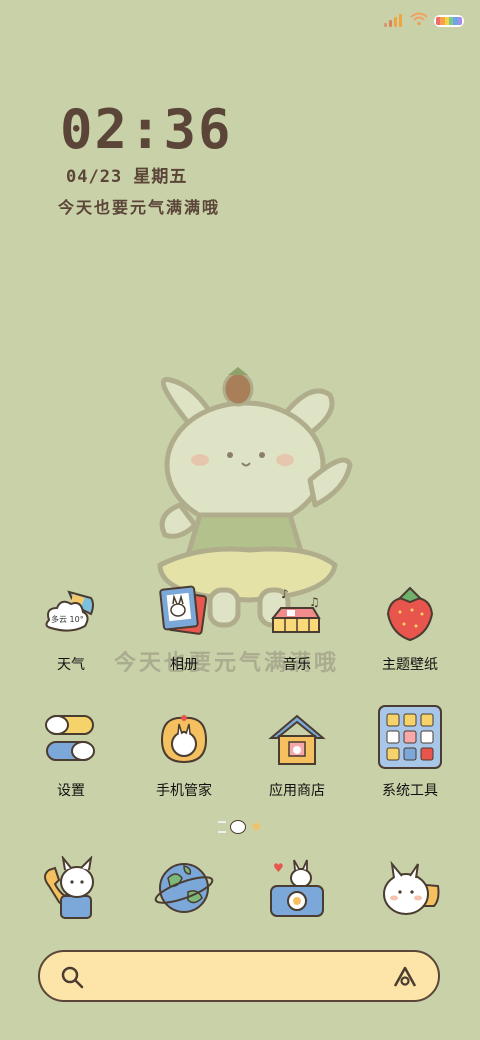 The width and height of the screenshot is (480, 1040). I want to click on weather-icon: 多云 10°, so click(71, 614).